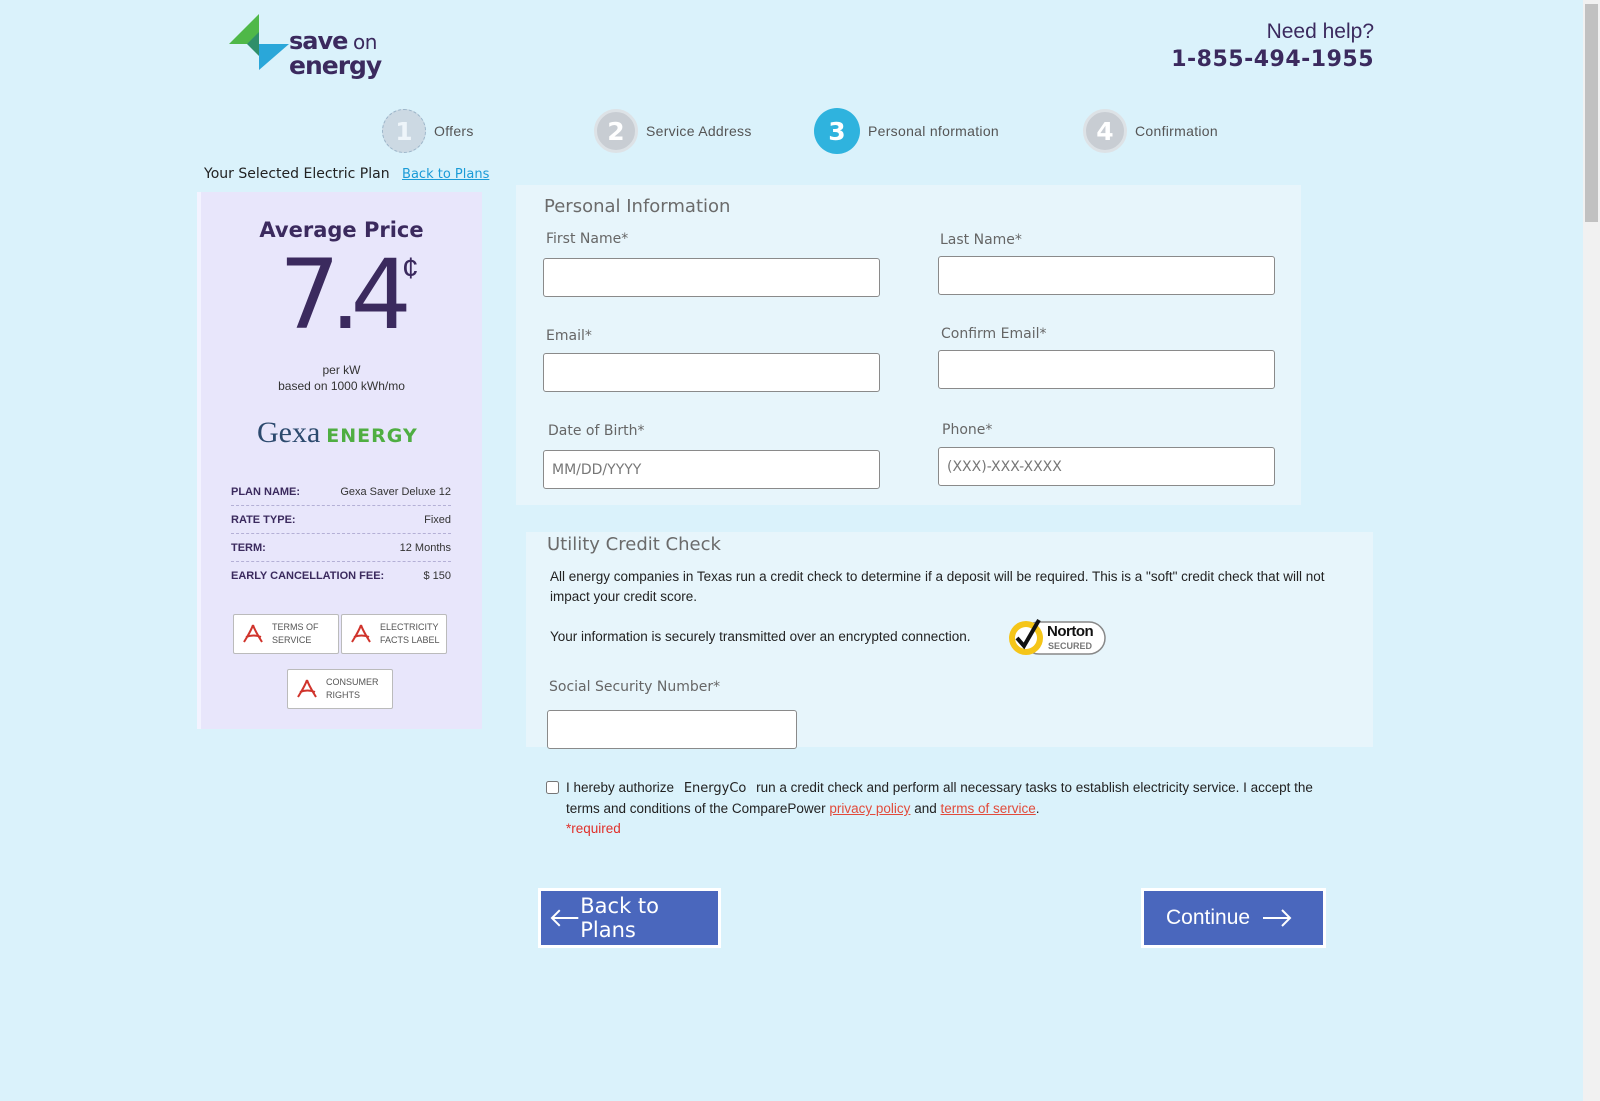 The width and height of the screenshot is (1600, 1101). What do you see at coordinates (1591, 113) in the screenshot?
I see `scrollbar-thumb` at bounding box center [1591, 113].